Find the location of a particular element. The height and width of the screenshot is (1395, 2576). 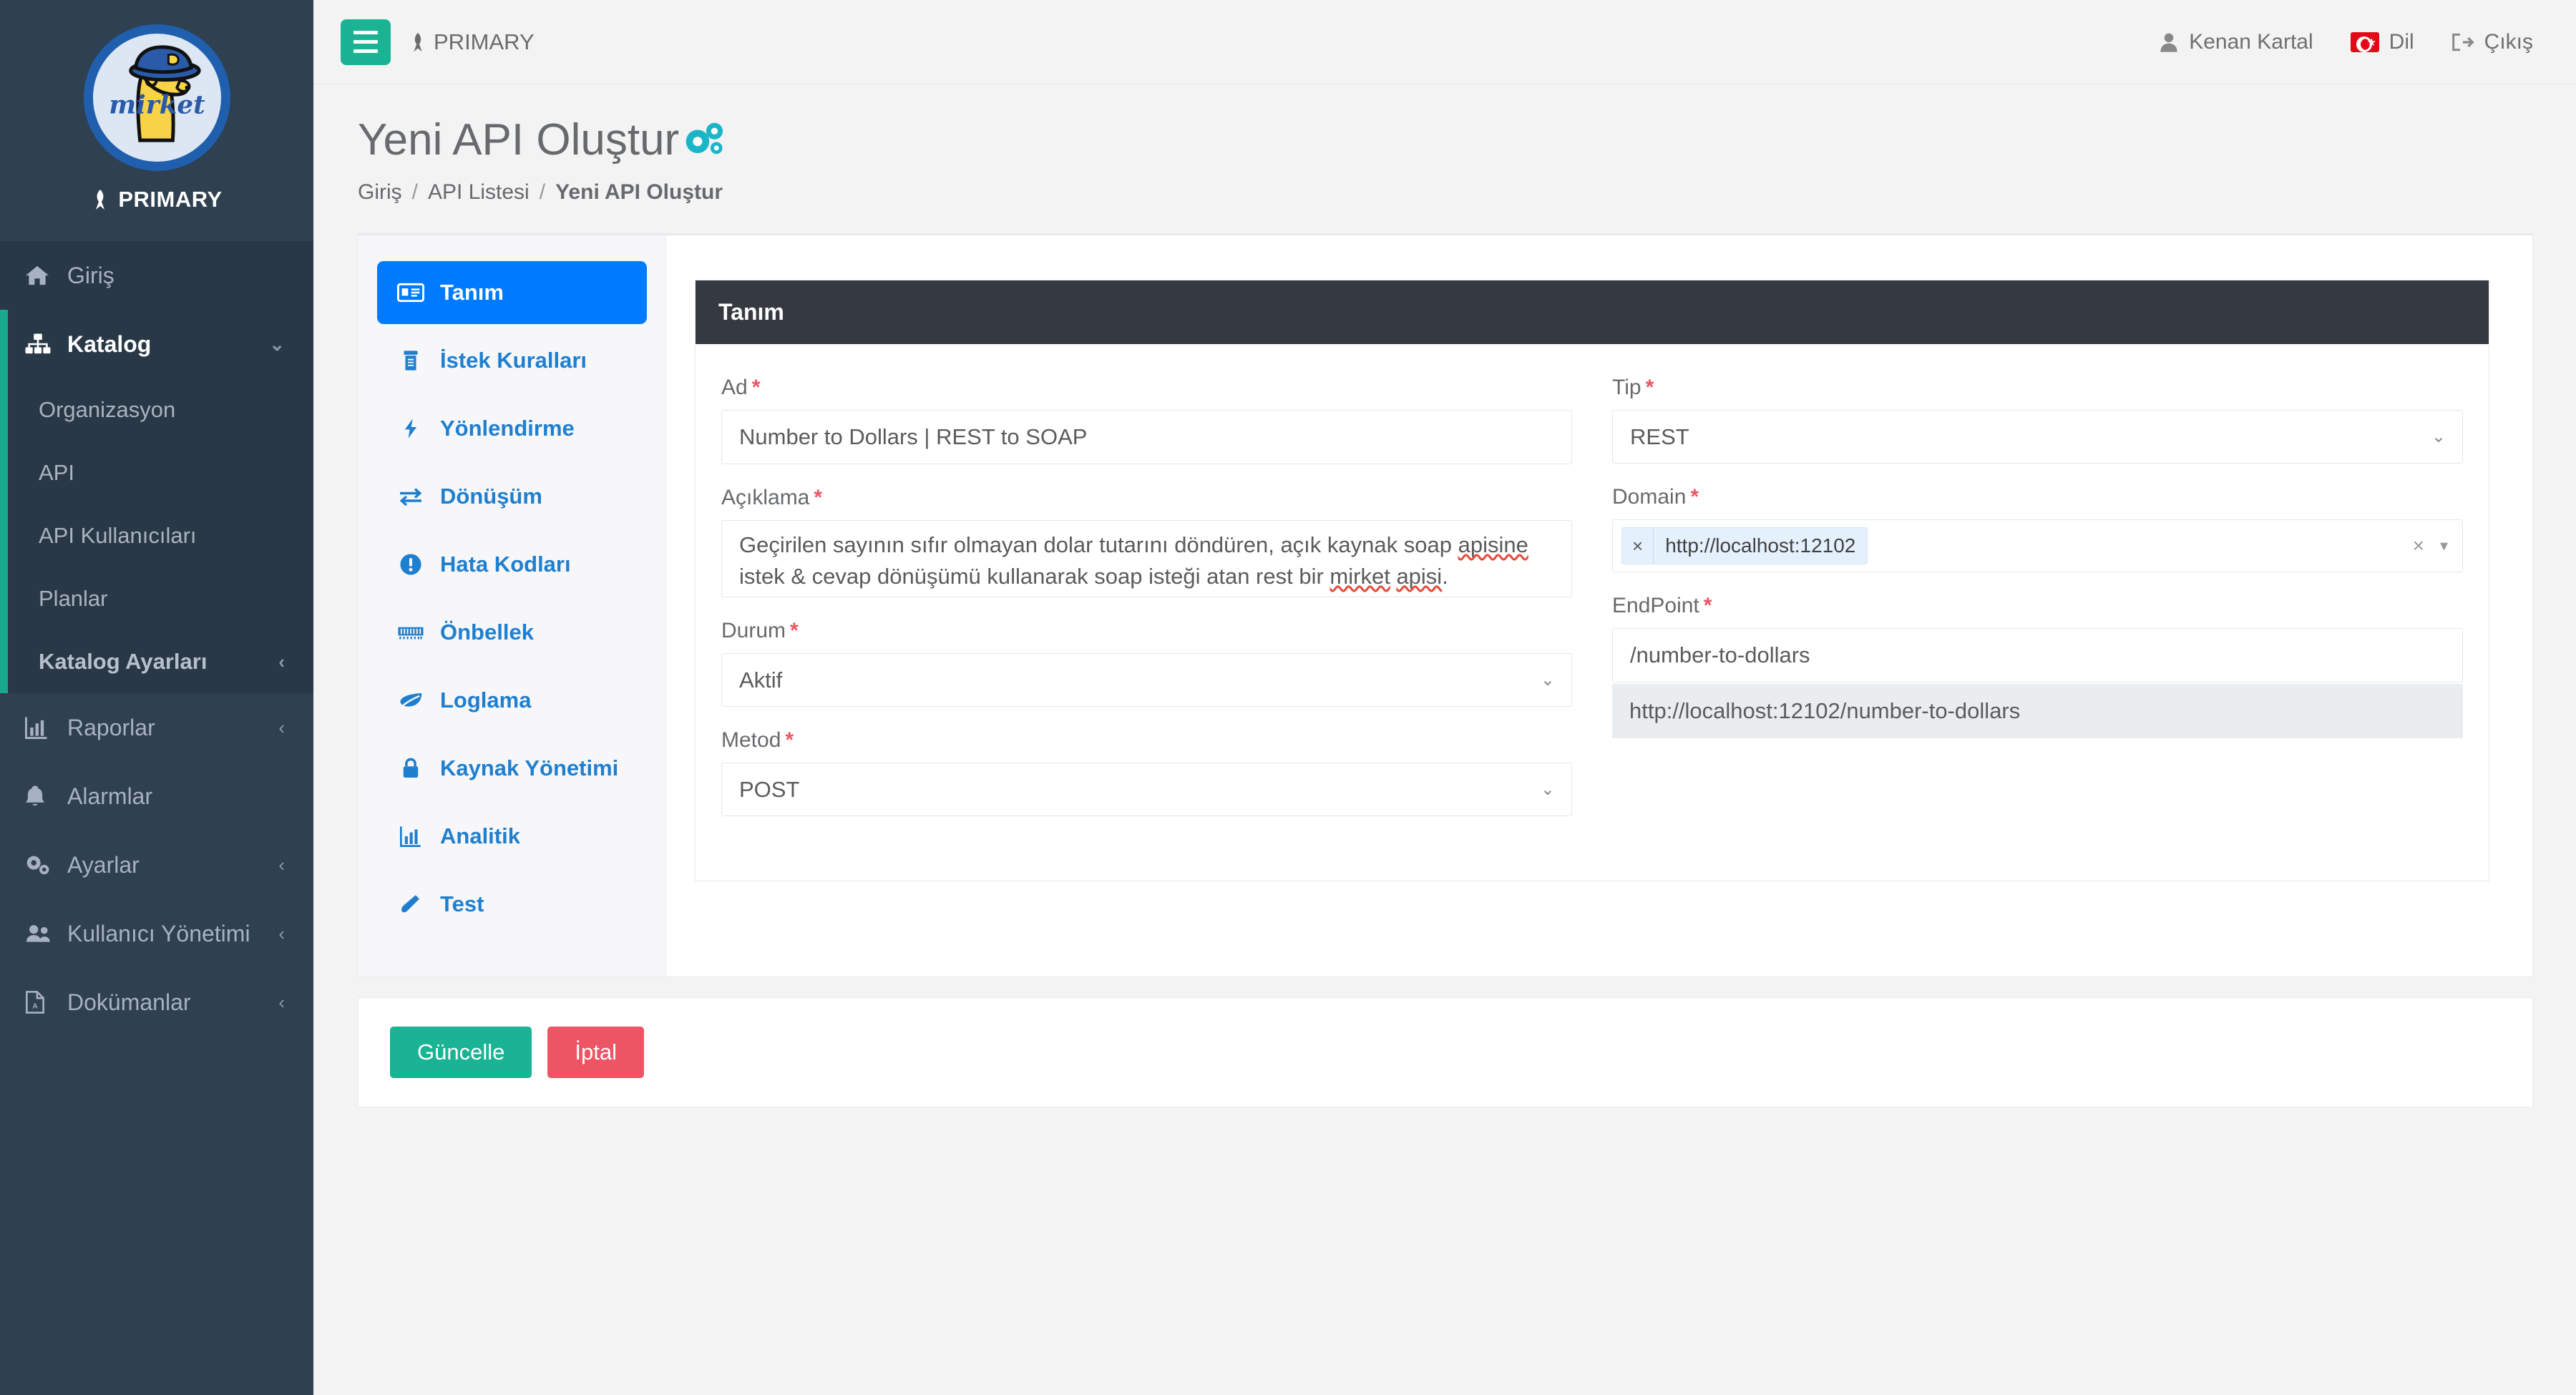

sidebar-item-kullanici-yonetimi: Kullanıcı Yönetimi ‹ is located at coordinates (156, 934).